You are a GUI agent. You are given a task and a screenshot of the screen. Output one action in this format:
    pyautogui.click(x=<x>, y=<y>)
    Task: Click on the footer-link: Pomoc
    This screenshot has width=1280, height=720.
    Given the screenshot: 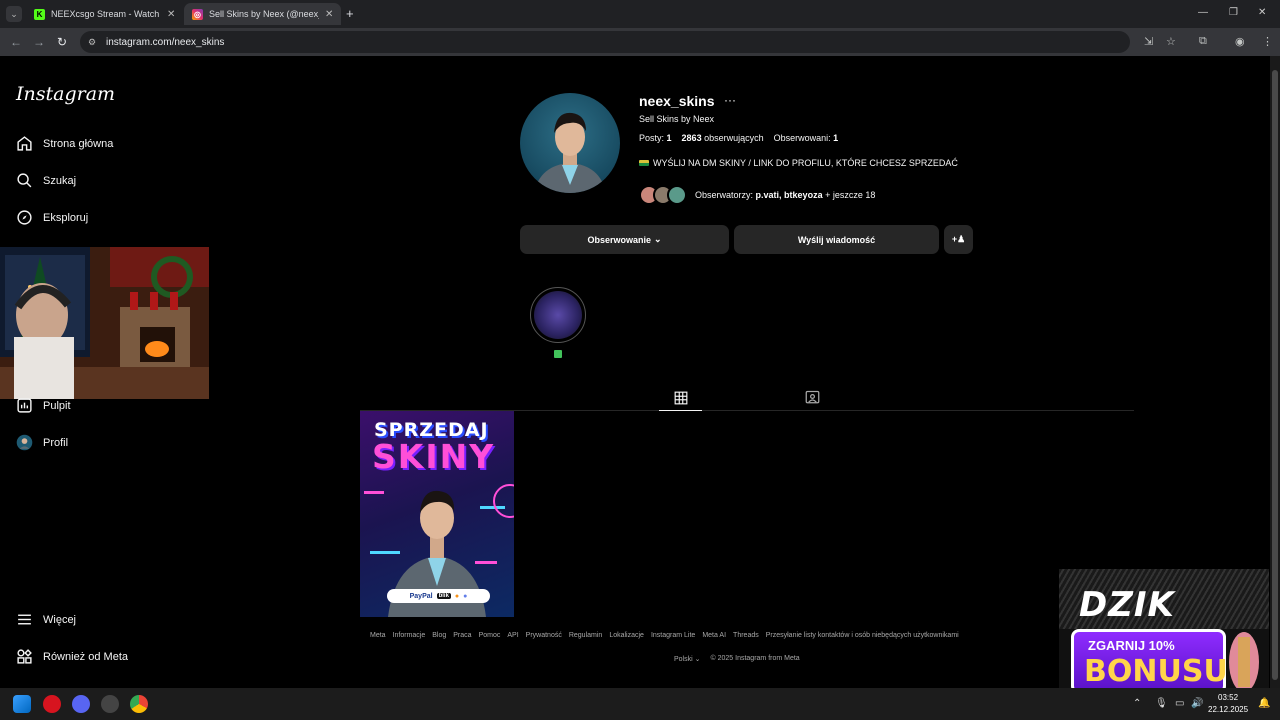 What is the action you would take?
    pyautogui.click(x=490, y=635)
    